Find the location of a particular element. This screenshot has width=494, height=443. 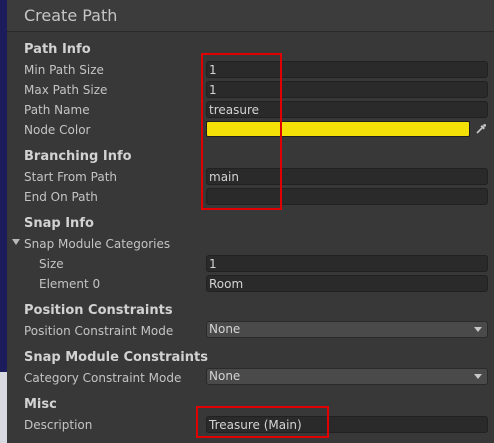

categories-size-label: Size is located at coordinates (51, 264).